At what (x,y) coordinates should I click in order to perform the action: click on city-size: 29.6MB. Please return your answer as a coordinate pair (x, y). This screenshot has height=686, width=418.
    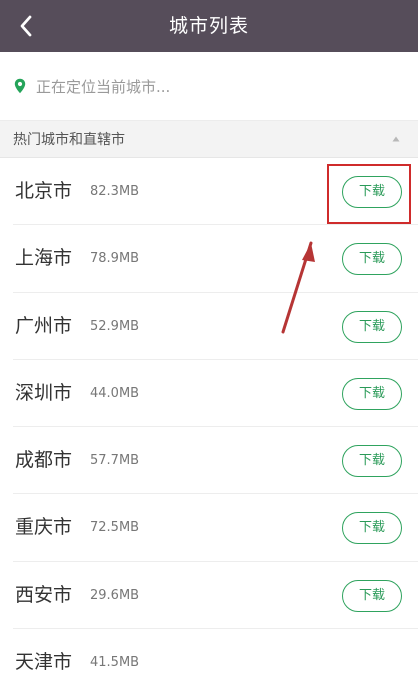
    Looking at the image, I should click on (115, 595).